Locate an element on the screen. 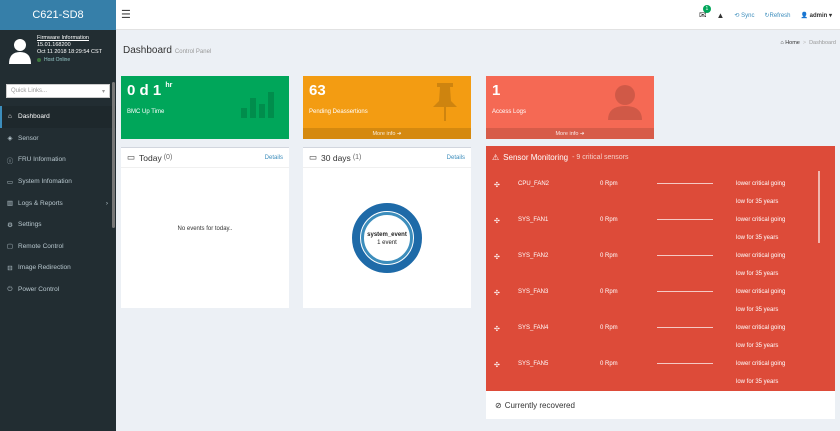  notifications-button: ✉ 1 is located at coordinates (705, 12).